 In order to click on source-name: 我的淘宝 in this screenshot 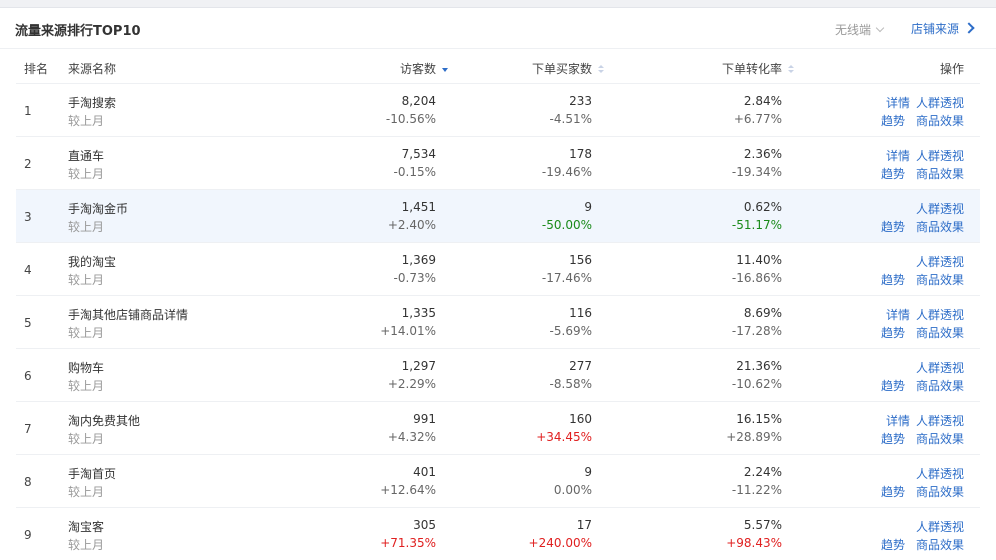, I will do `click(92, 262)`.